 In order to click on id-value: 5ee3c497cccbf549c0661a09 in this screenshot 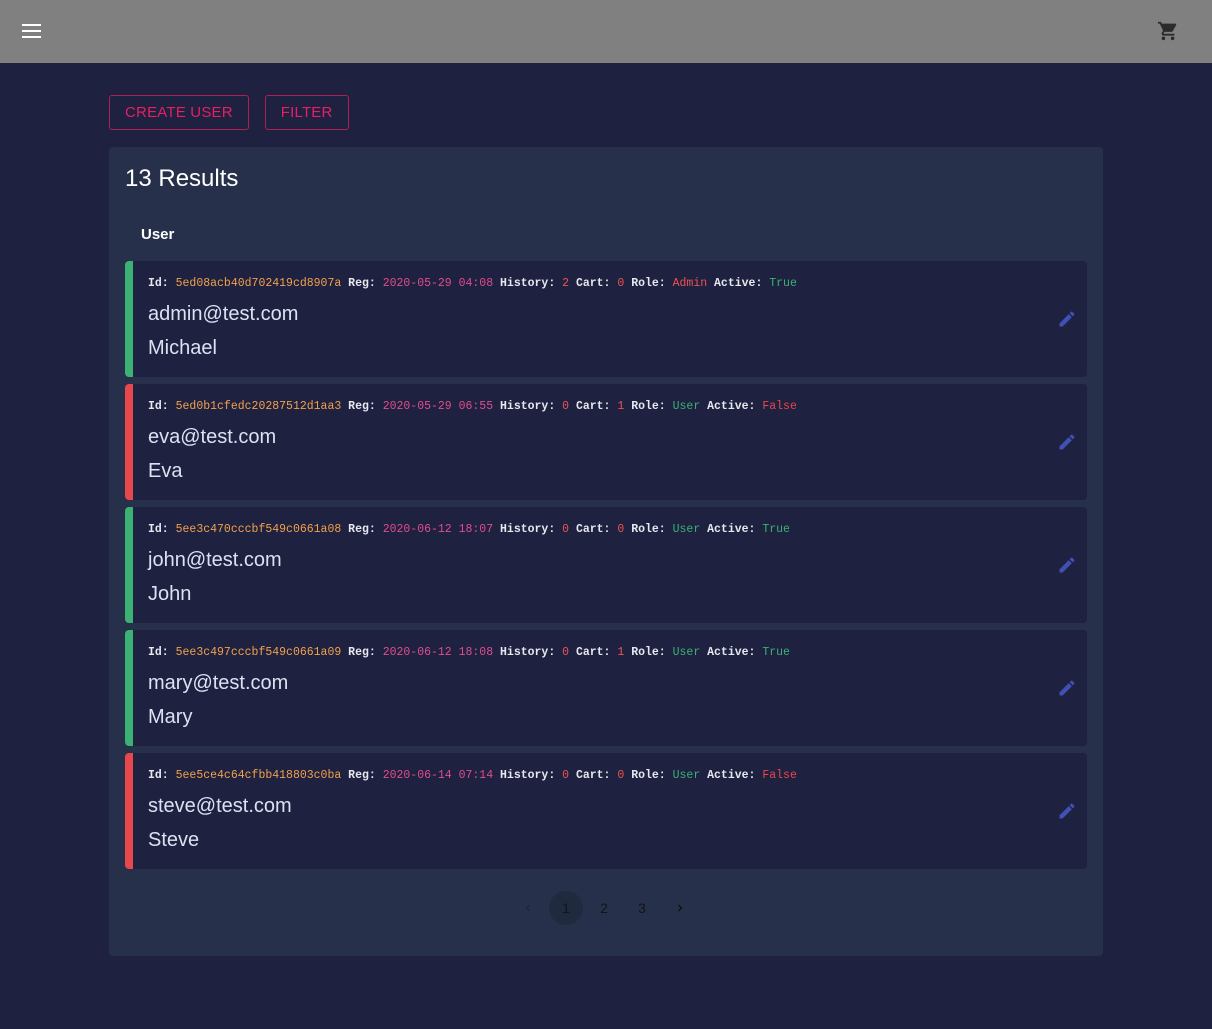, I will do `click(258, 652)`.